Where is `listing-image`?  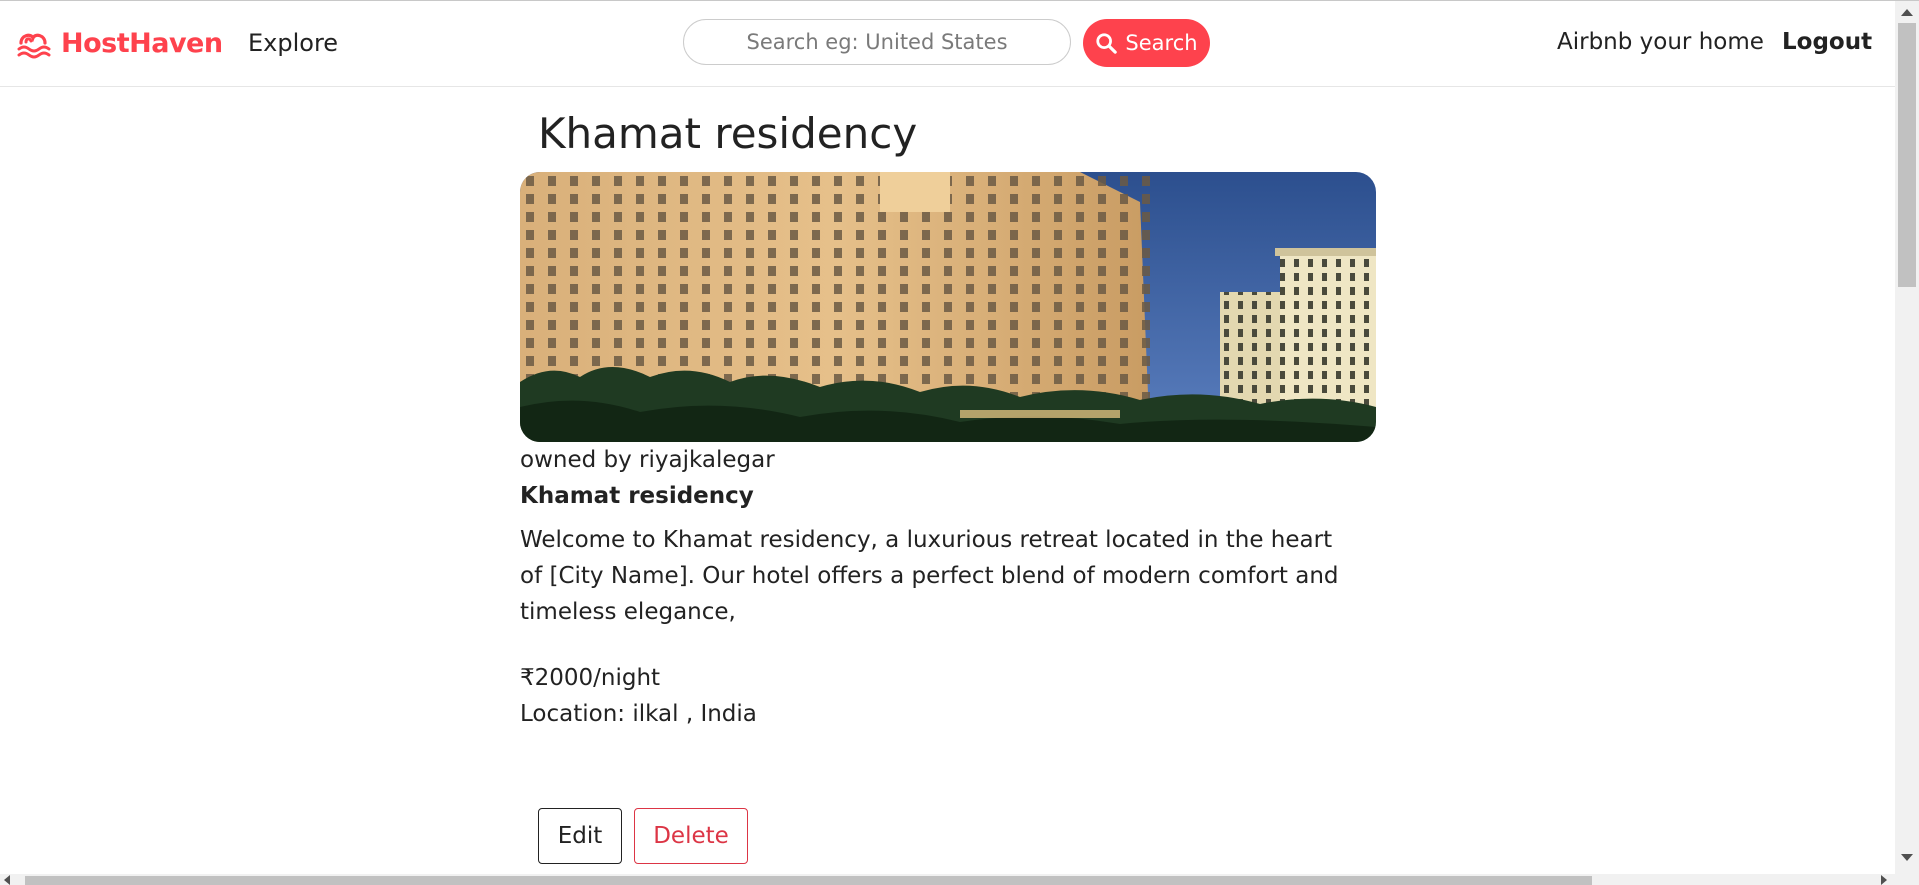 listing-image is located at coordinates (948, 307).